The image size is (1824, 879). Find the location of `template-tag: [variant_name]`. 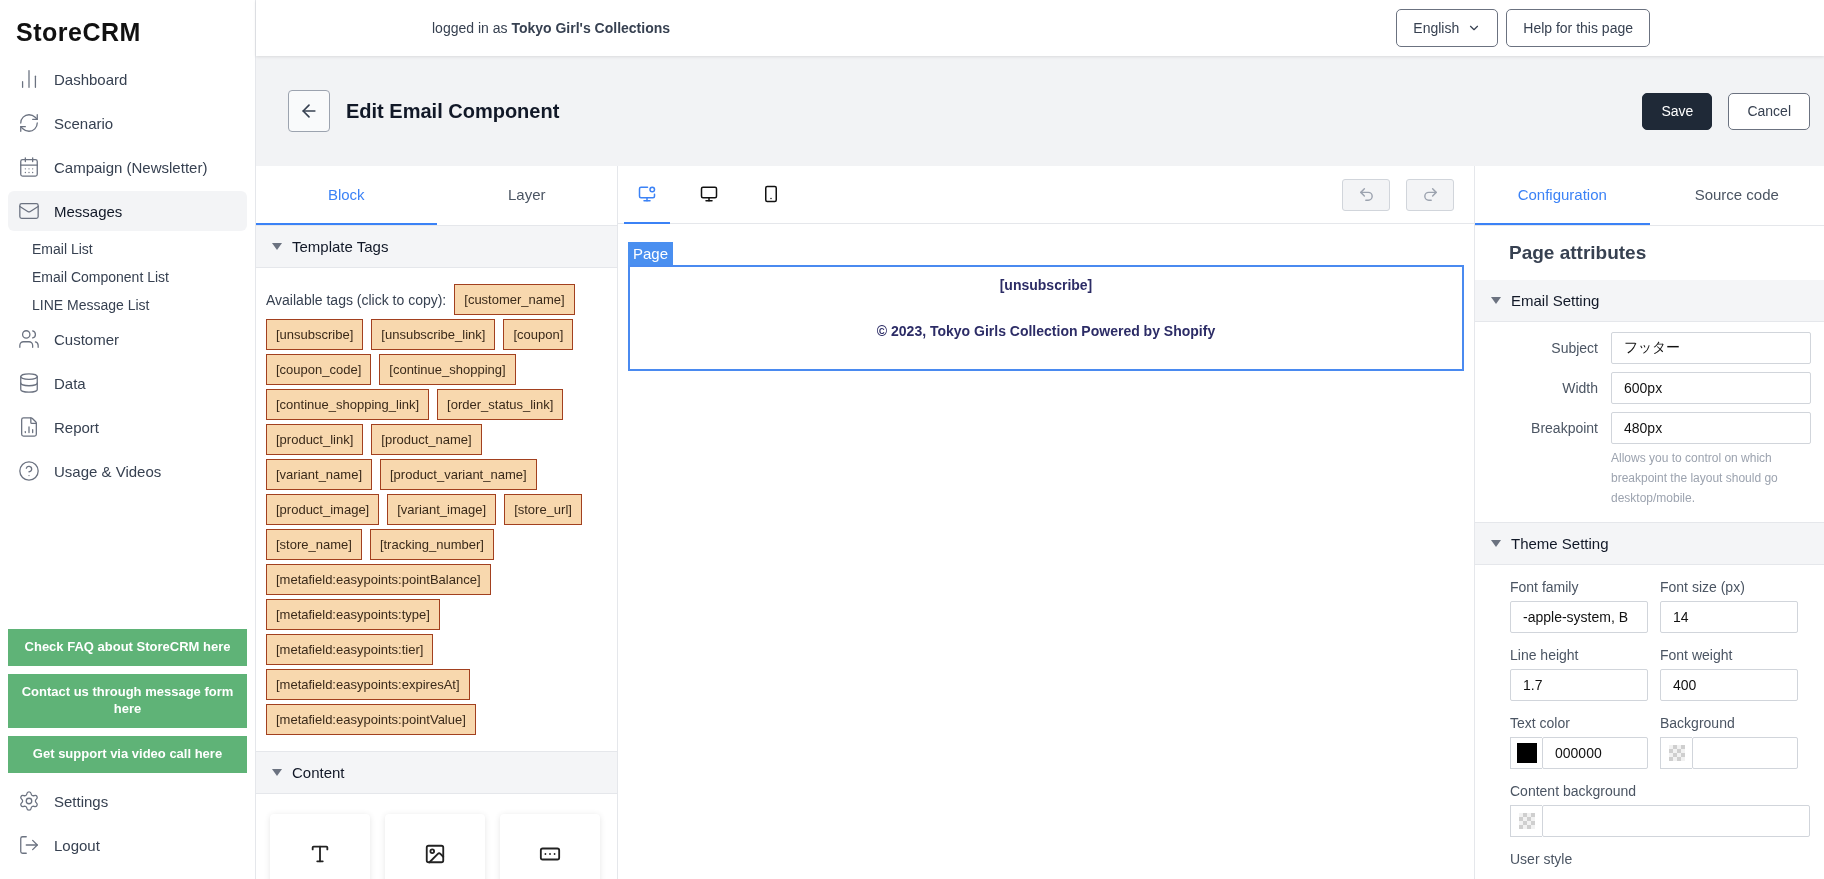

template-tag: [variant_name] is located at coordinates (319, 474).